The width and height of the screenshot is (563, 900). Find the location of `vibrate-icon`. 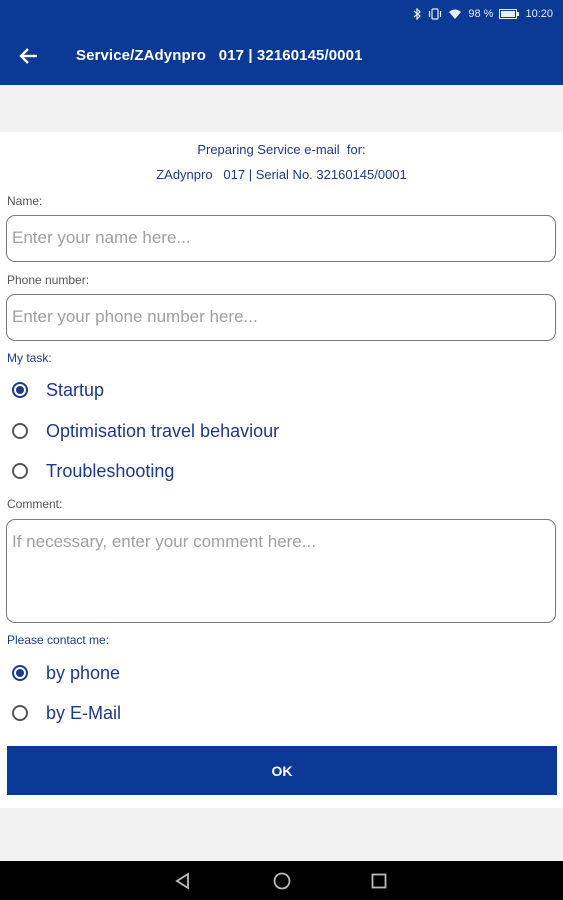

vibrate-icon is located at coordinates (435, 14).